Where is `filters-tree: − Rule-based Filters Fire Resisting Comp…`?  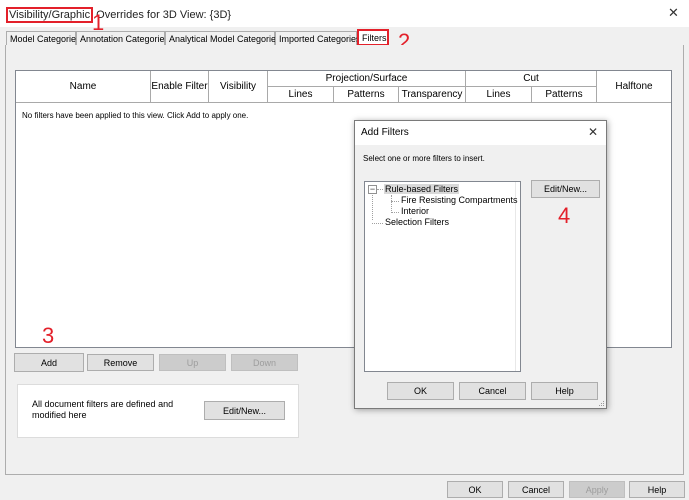 filters-tree: − Rule-based Filters Fire Resisting Comp… is located at coordinates (442, 276).